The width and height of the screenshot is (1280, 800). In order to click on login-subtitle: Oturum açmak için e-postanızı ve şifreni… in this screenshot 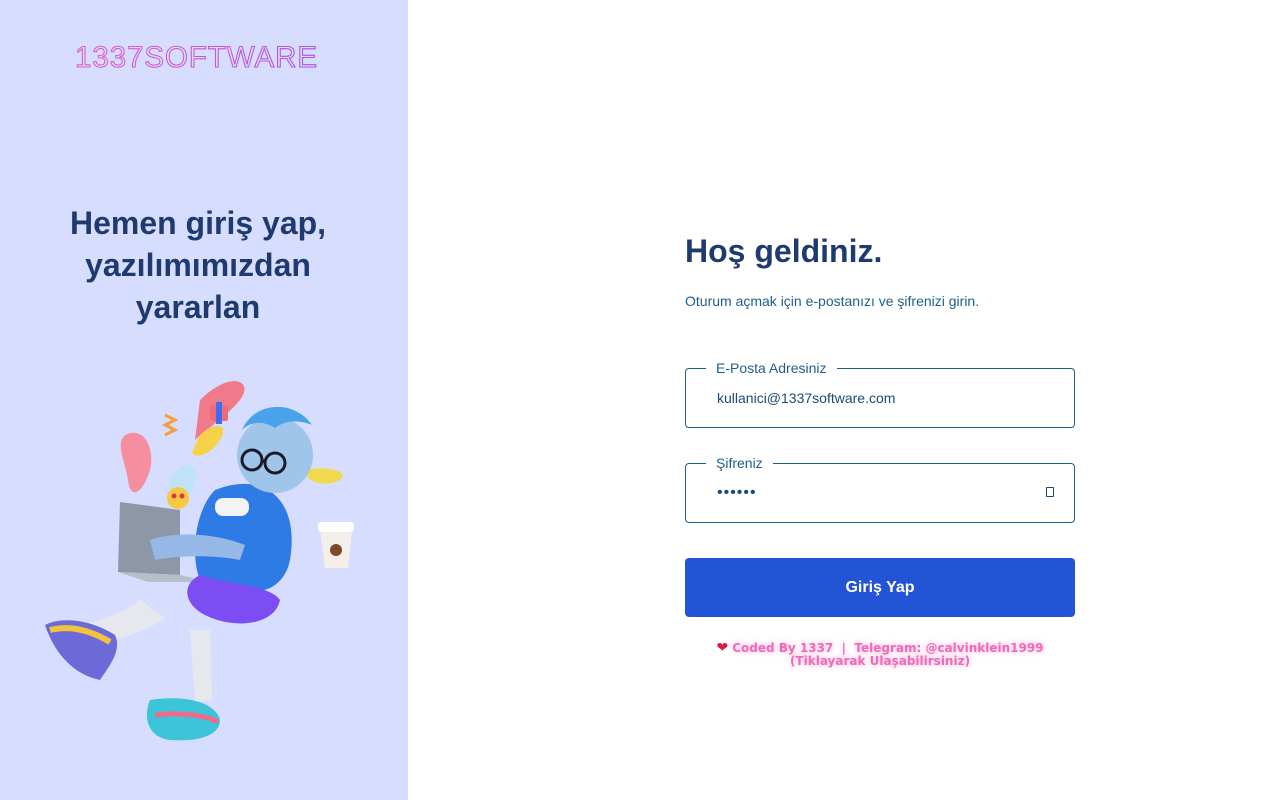, I will do `click(832, 301)`.